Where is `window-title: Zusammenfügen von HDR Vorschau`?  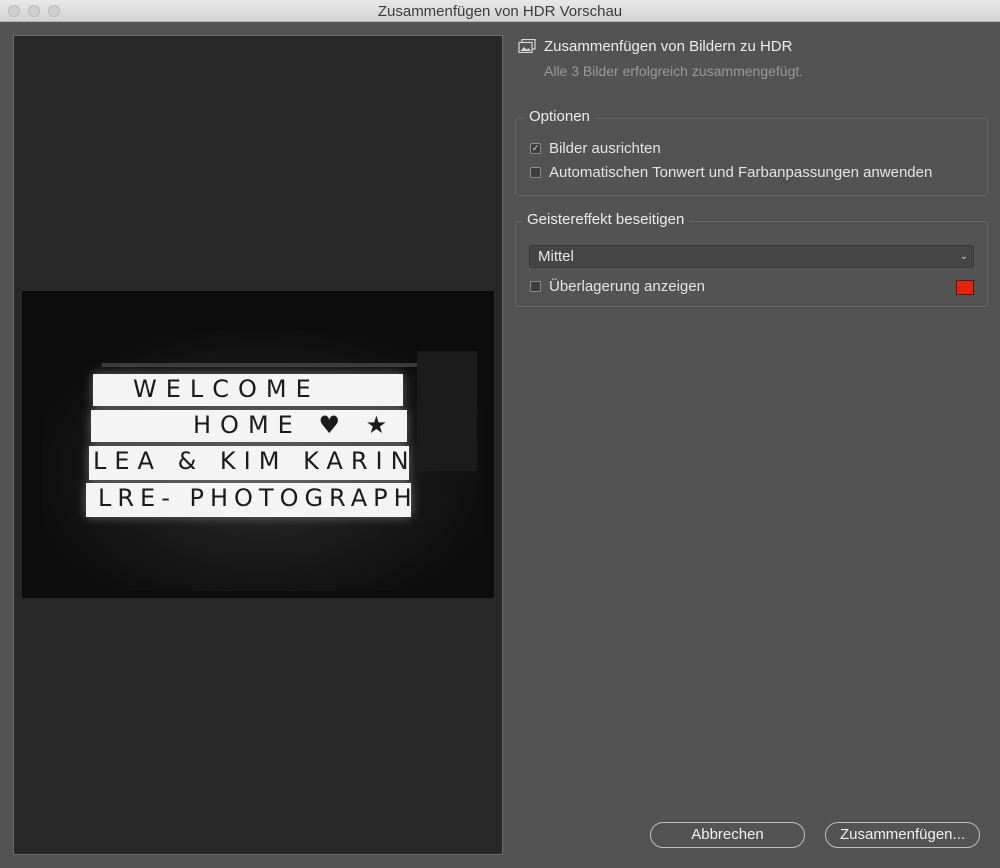
window-title: Zusammenfügen von HDR Vorschau is located at coordinates (500, 11).